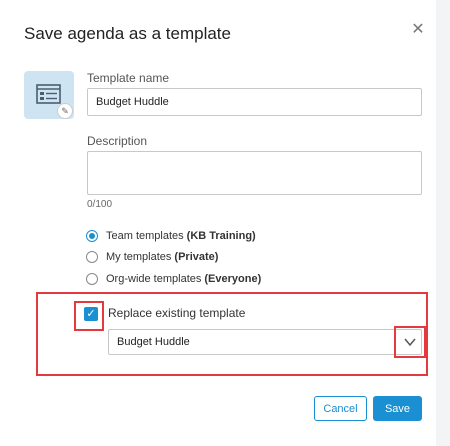 This screenshot has height=446, width=450. What do you see at coordinates (397, 408) in the screenshot?
I see `save-button: Save` at bounding box center [397, 408].